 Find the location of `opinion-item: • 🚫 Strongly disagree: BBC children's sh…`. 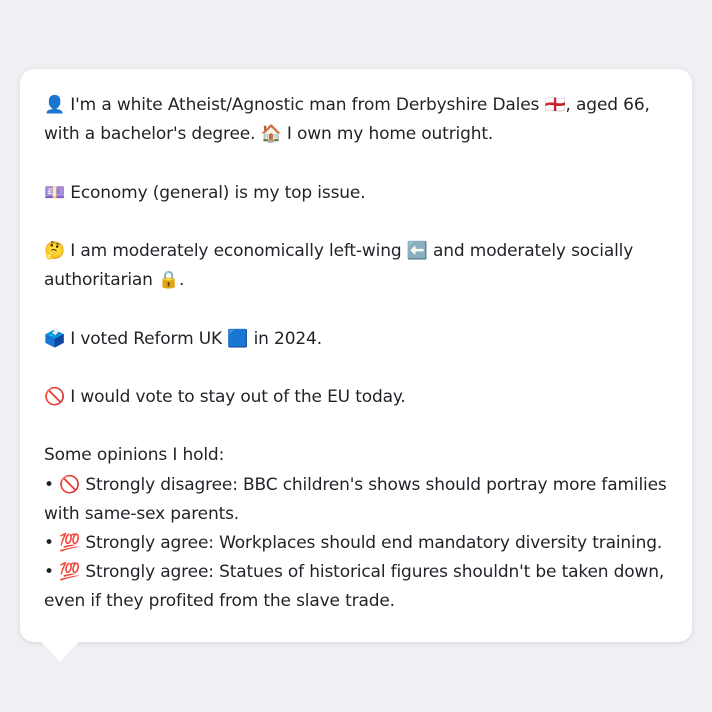

opinion-item: • 🚫 Strongly disagree: BBC children's sh… is located at coordinates (355, 499).